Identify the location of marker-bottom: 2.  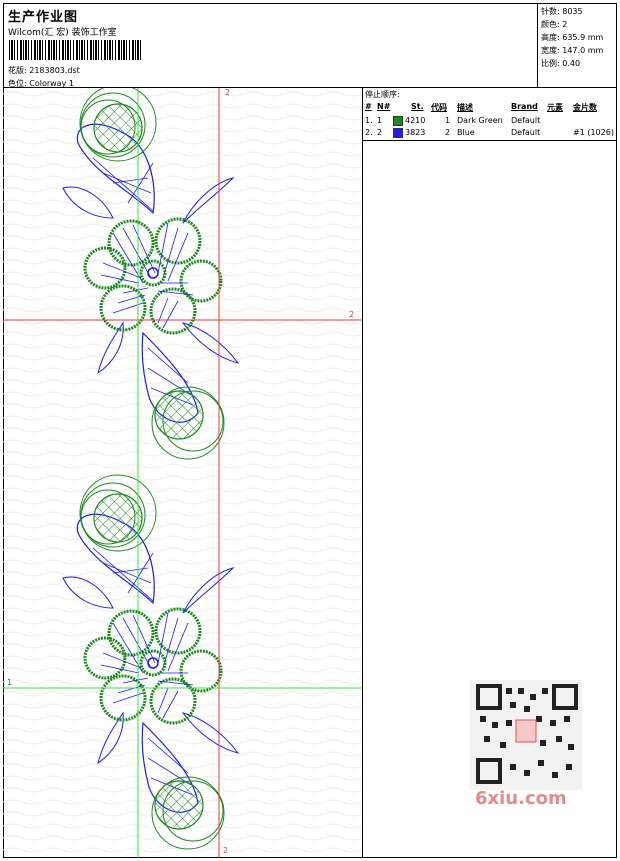
(226, 850).